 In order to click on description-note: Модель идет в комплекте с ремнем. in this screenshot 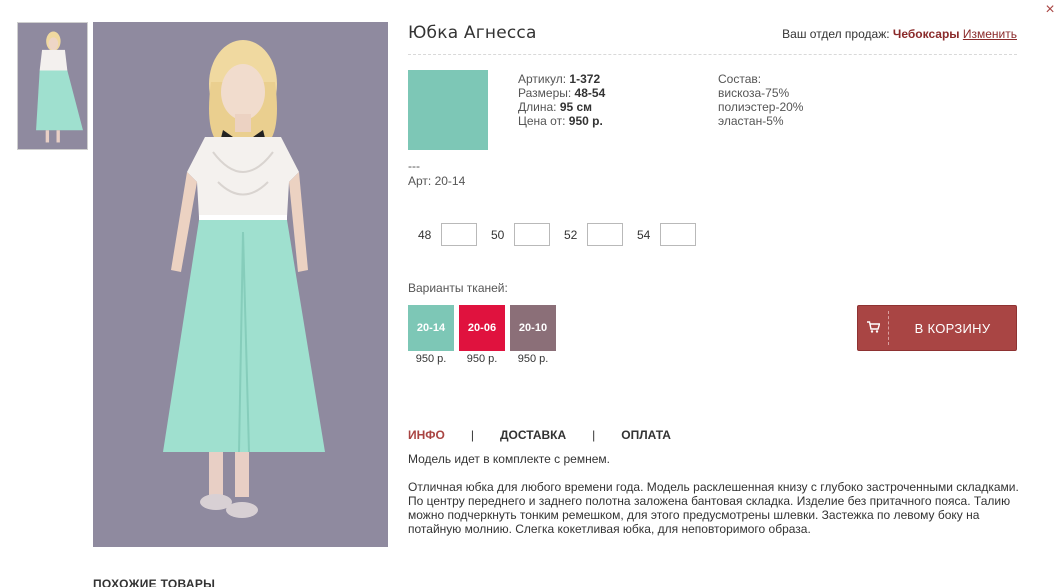, I will do `click(509, 459)`.